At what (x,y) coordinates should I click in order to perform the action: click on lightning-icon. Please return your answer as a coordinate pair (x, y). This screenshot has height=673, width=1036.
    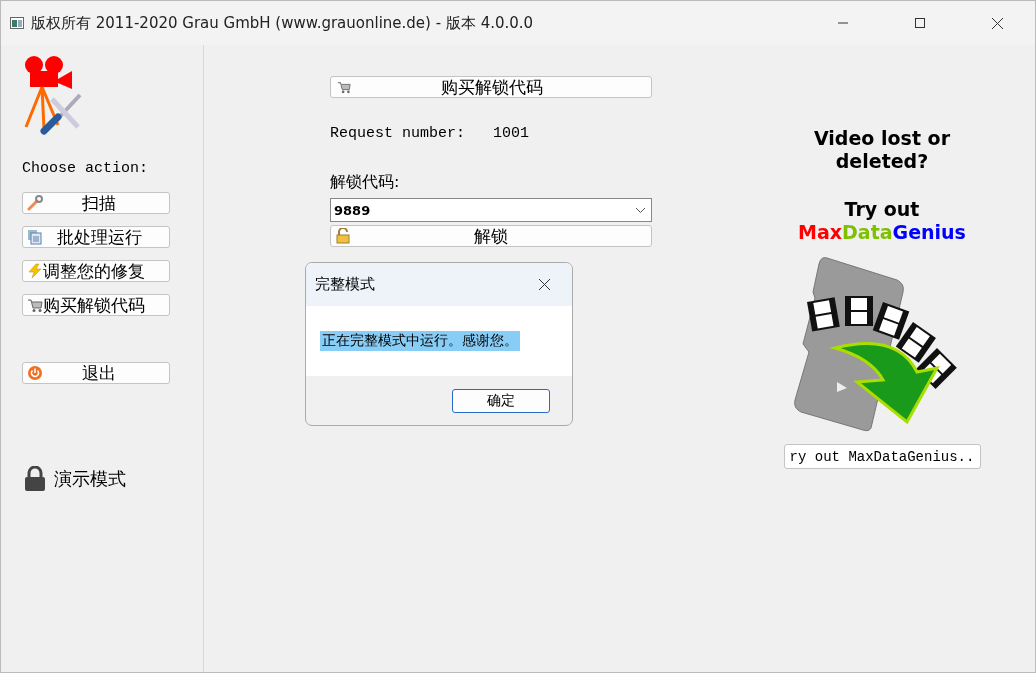
    Looking at the image, I should click on (35, 271).